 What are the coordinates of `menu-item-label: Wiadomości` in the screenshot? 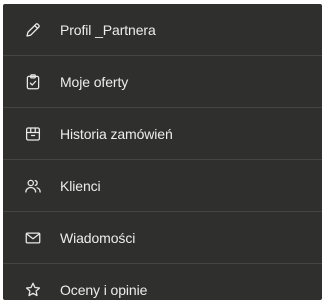 It's located at (98, 237).